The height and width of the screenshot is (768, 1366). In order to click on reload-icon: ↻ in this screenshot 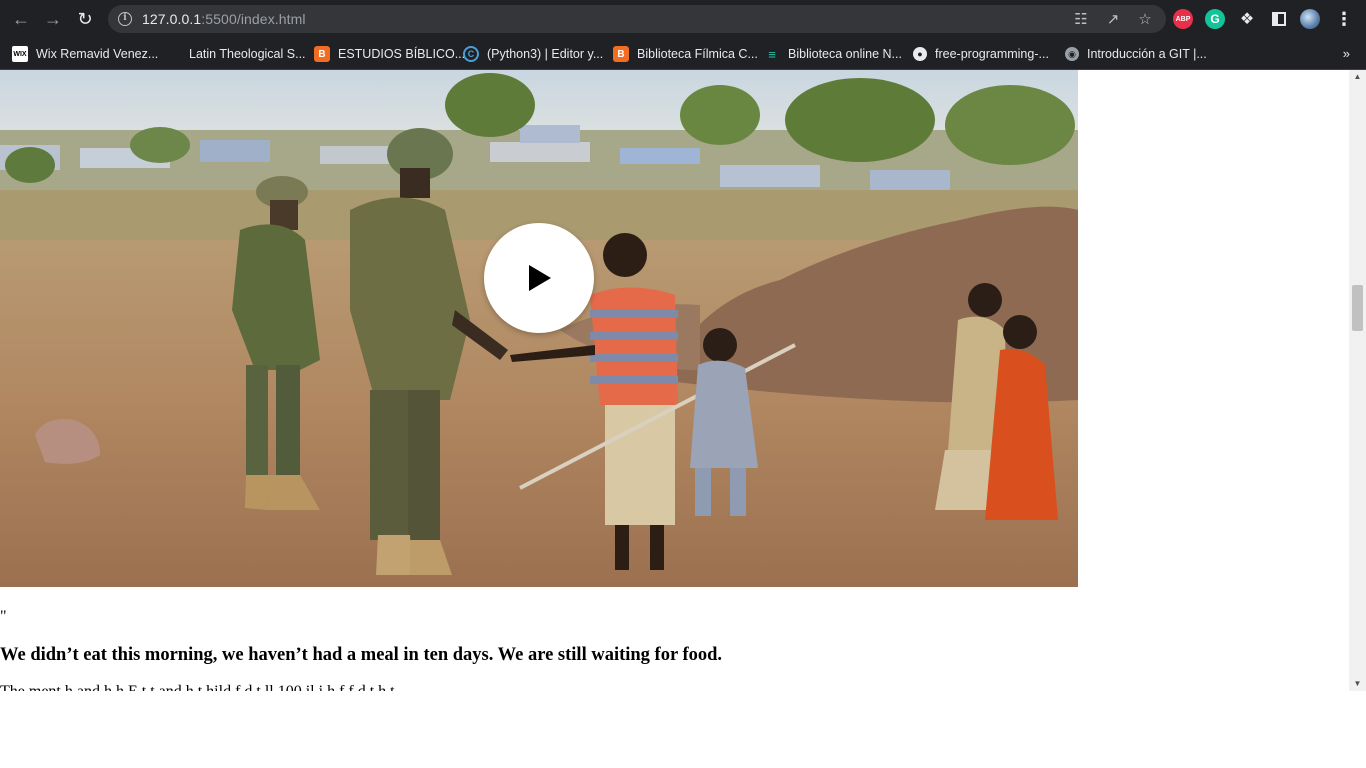, I will do `click(85, 19)`.